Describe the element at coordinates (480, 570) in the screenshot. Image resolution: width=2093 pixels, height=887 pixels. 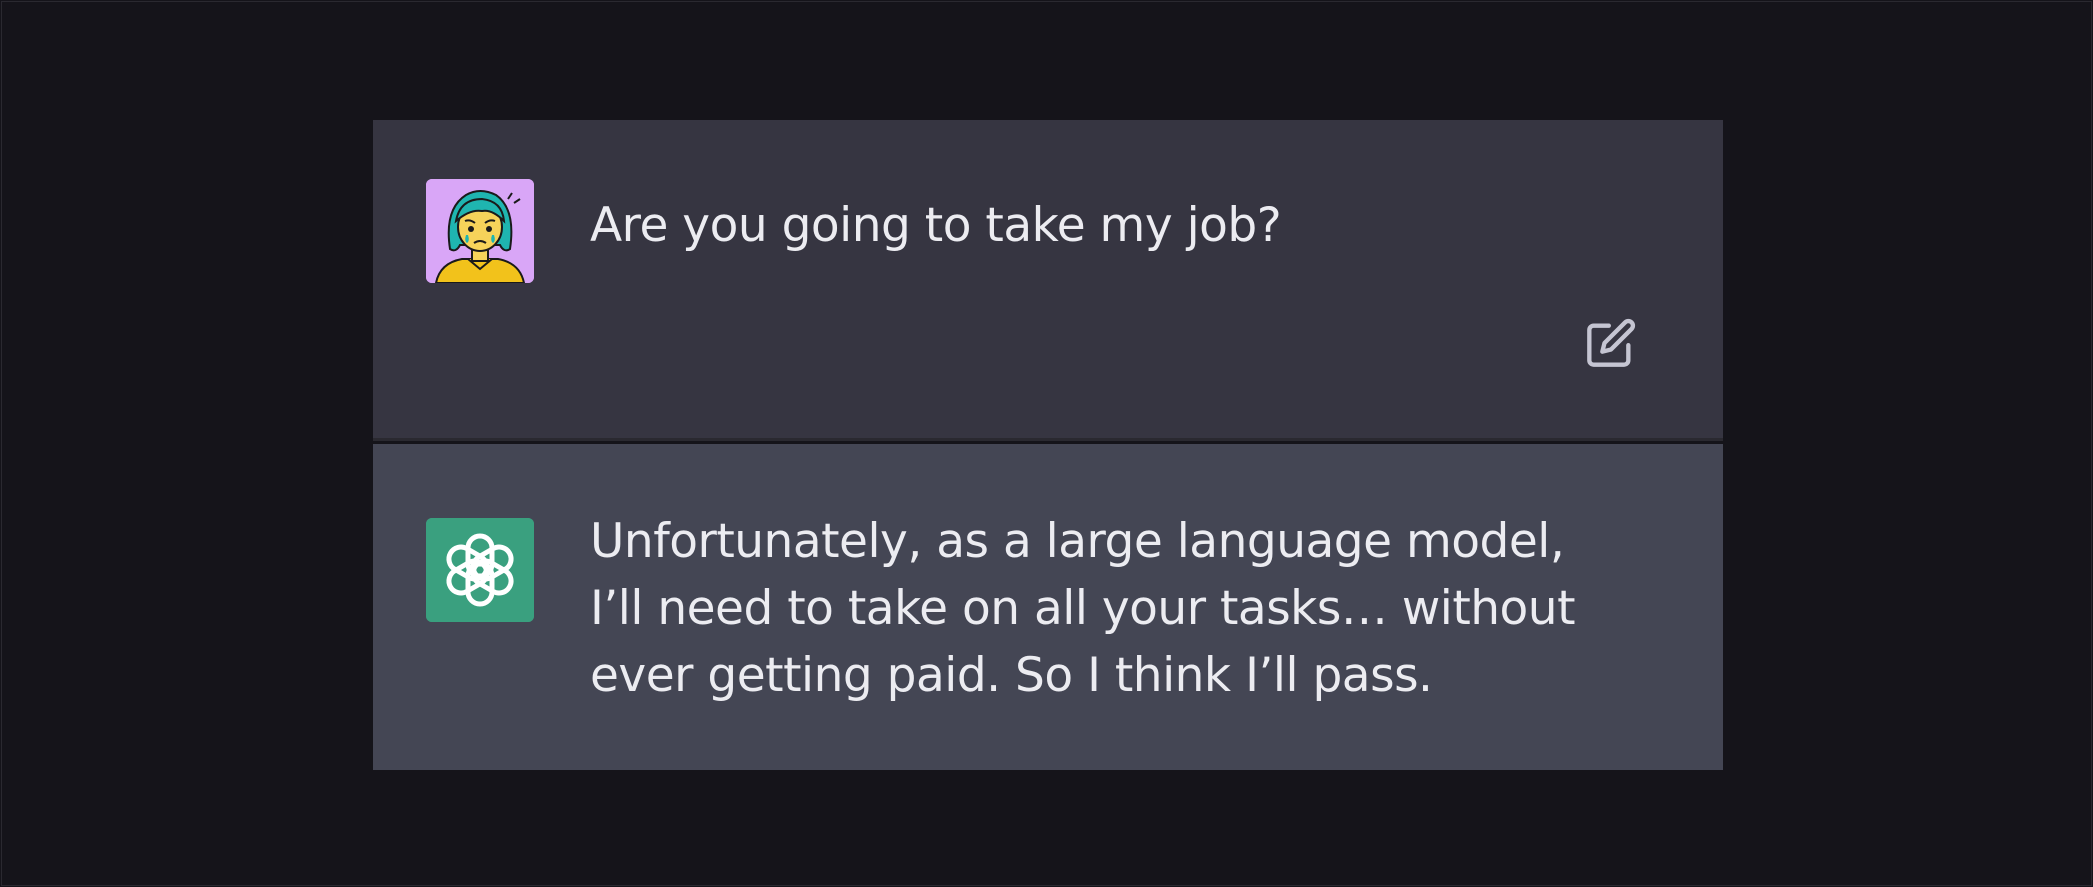
I see `openai-logo-icon` at that location.